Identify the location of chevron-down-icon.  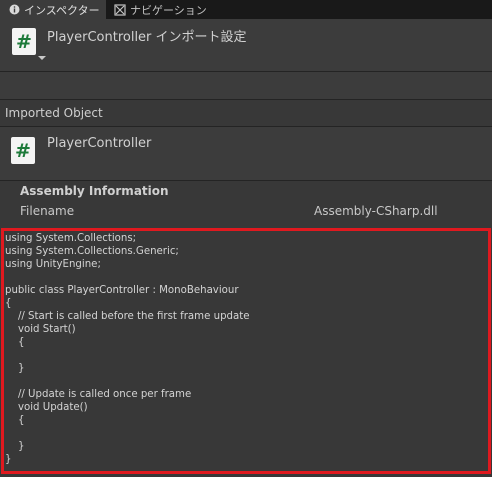
(42, 58).